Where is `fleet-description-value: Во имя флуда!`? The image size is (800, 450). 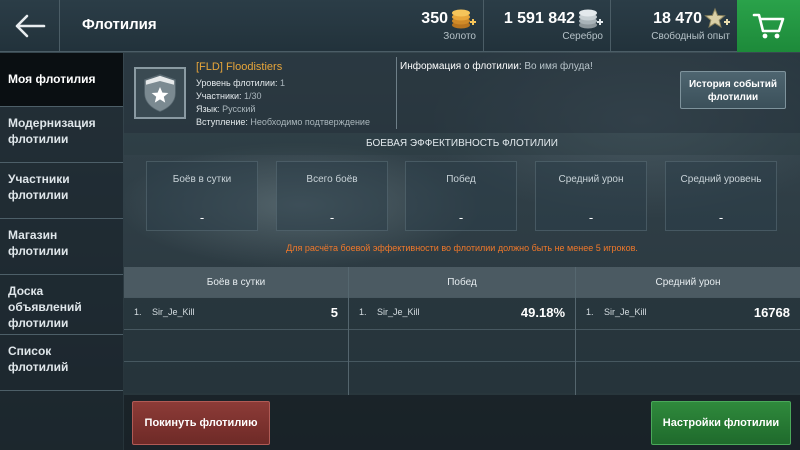
fleet-description-value: Во имя флуда! is located at coordinates (558, 66).